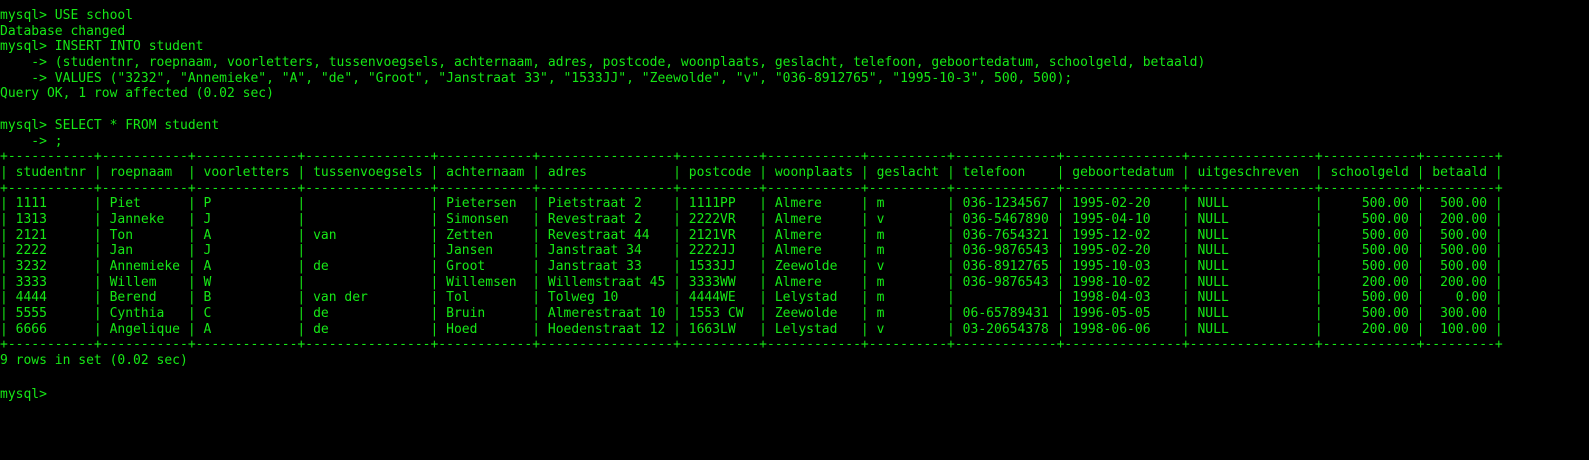 This screenshot has height=460, width=1589. I want to click on output-line: 9 rows in set (0.02 sec), so click(94, 361).